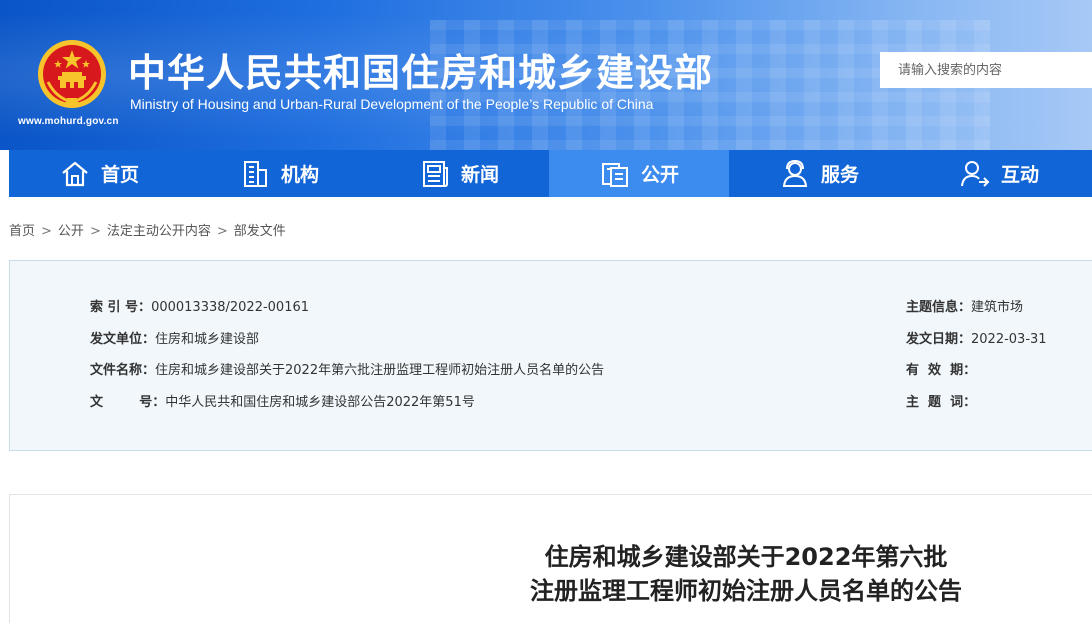  What do you see at coordinates (260, 231) in the screenshot?
I see `breadcrumb-ministry-docs: 部发文件` at bounding box center [260, 231].